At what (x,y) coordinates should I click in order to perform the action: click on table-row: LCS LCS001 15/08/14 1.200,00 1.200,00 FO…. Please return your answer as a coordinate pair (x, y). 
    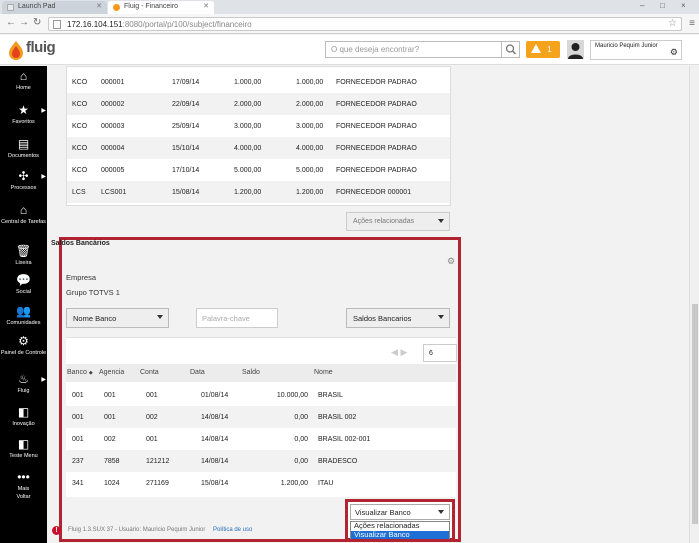
    Looking at the image, I should click on (258, 192).